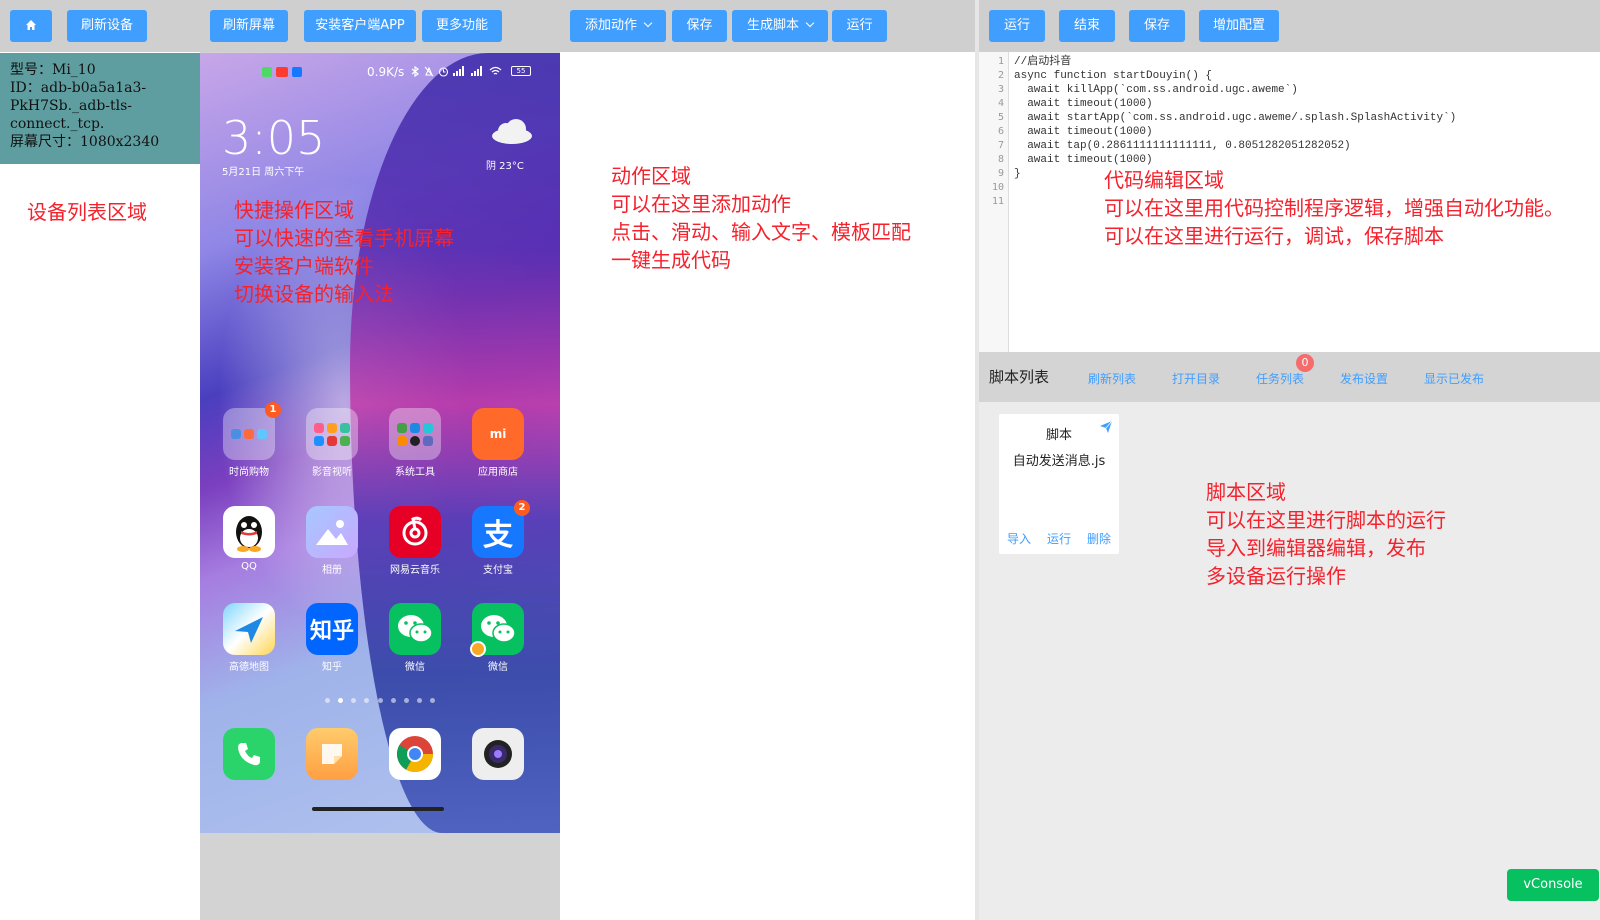  I want to click on home-button, so click(31, 26).